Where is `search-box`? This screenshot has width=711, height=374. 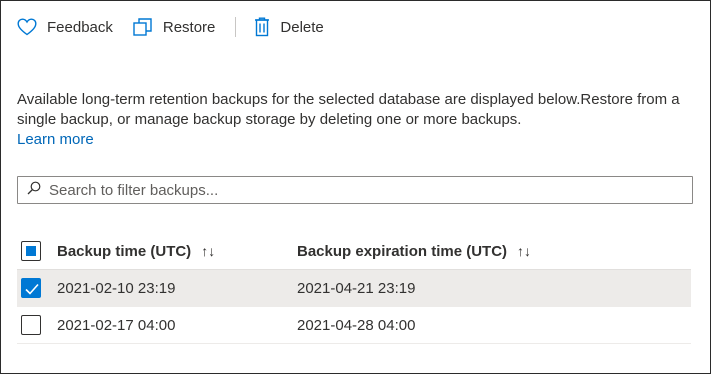
search-box is located at coordinates (355, 190).